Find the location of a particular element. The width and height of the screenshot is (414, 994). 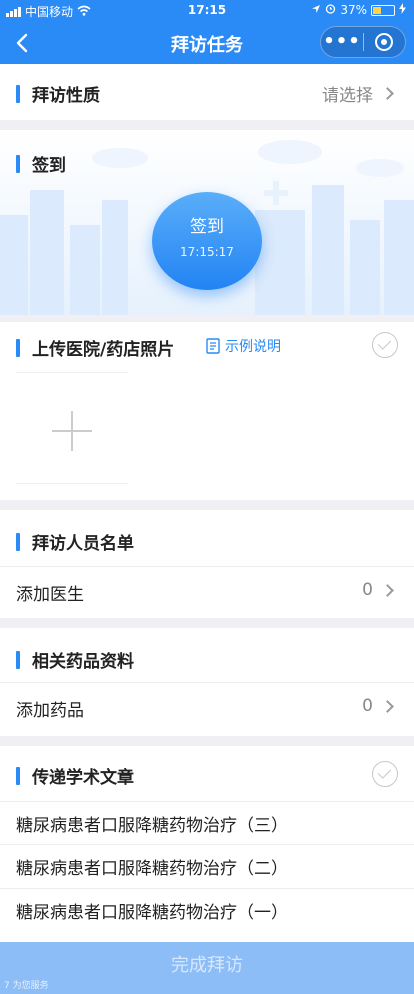

drug-count-value: 0 is located at coordinates (367, 706).